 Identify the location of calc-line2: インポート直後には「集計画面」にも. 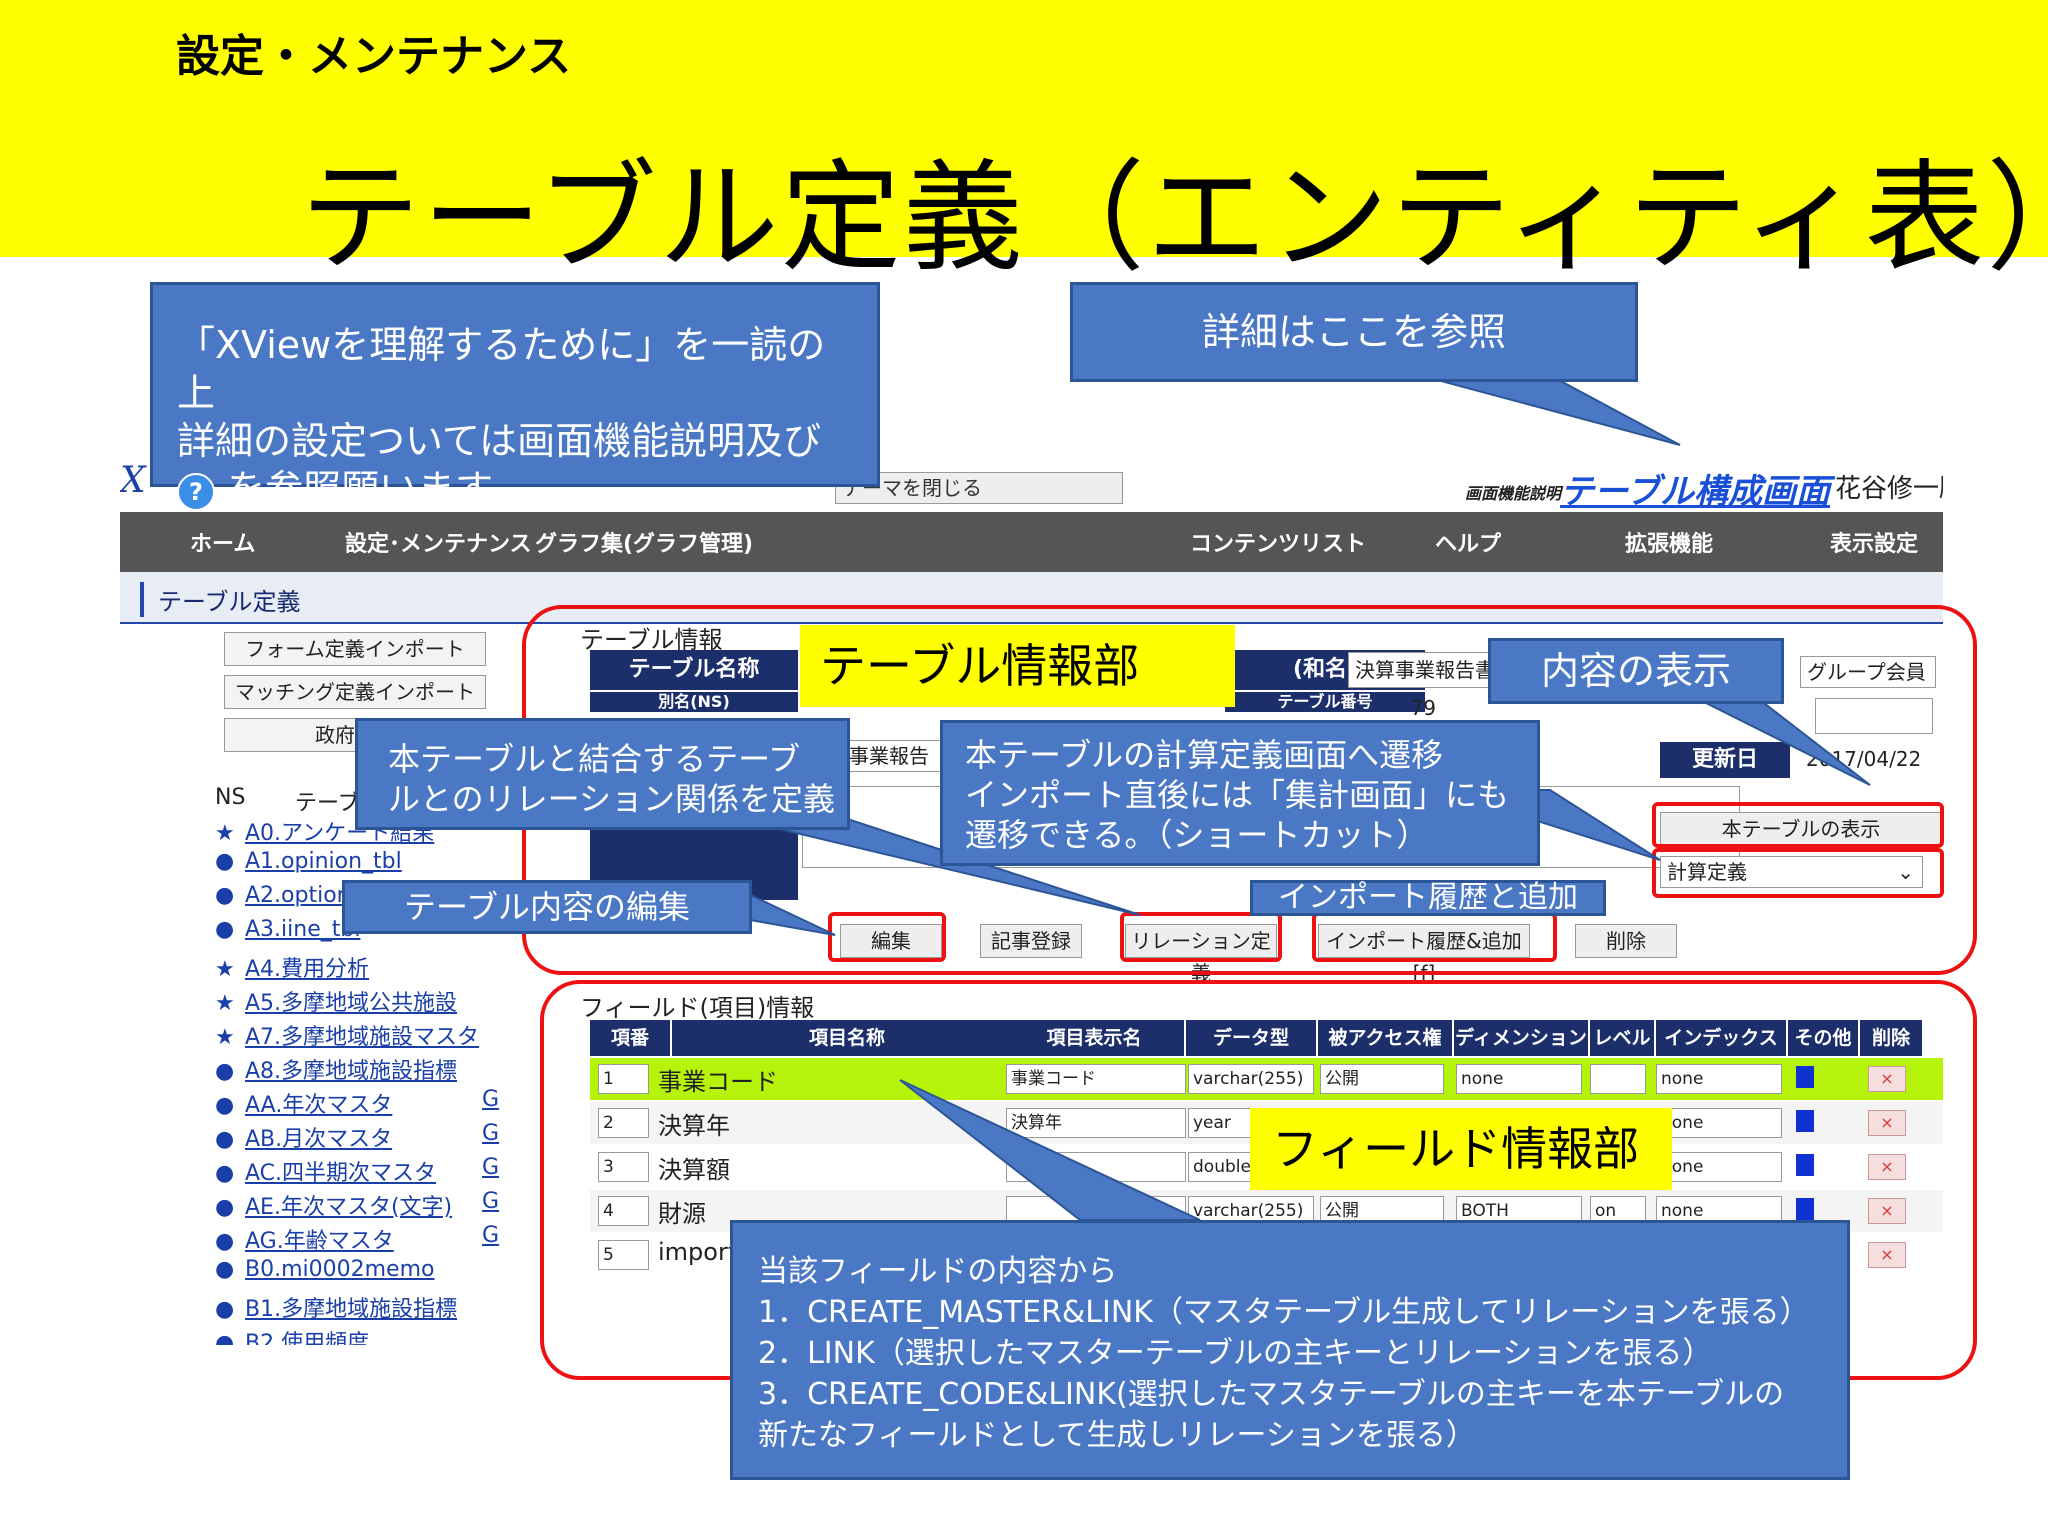
(1237, 795).